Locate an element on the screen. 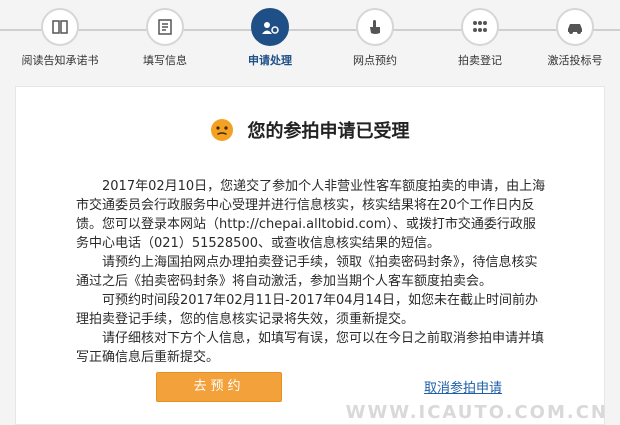  dots-icon is located at coordinates (480, 26).